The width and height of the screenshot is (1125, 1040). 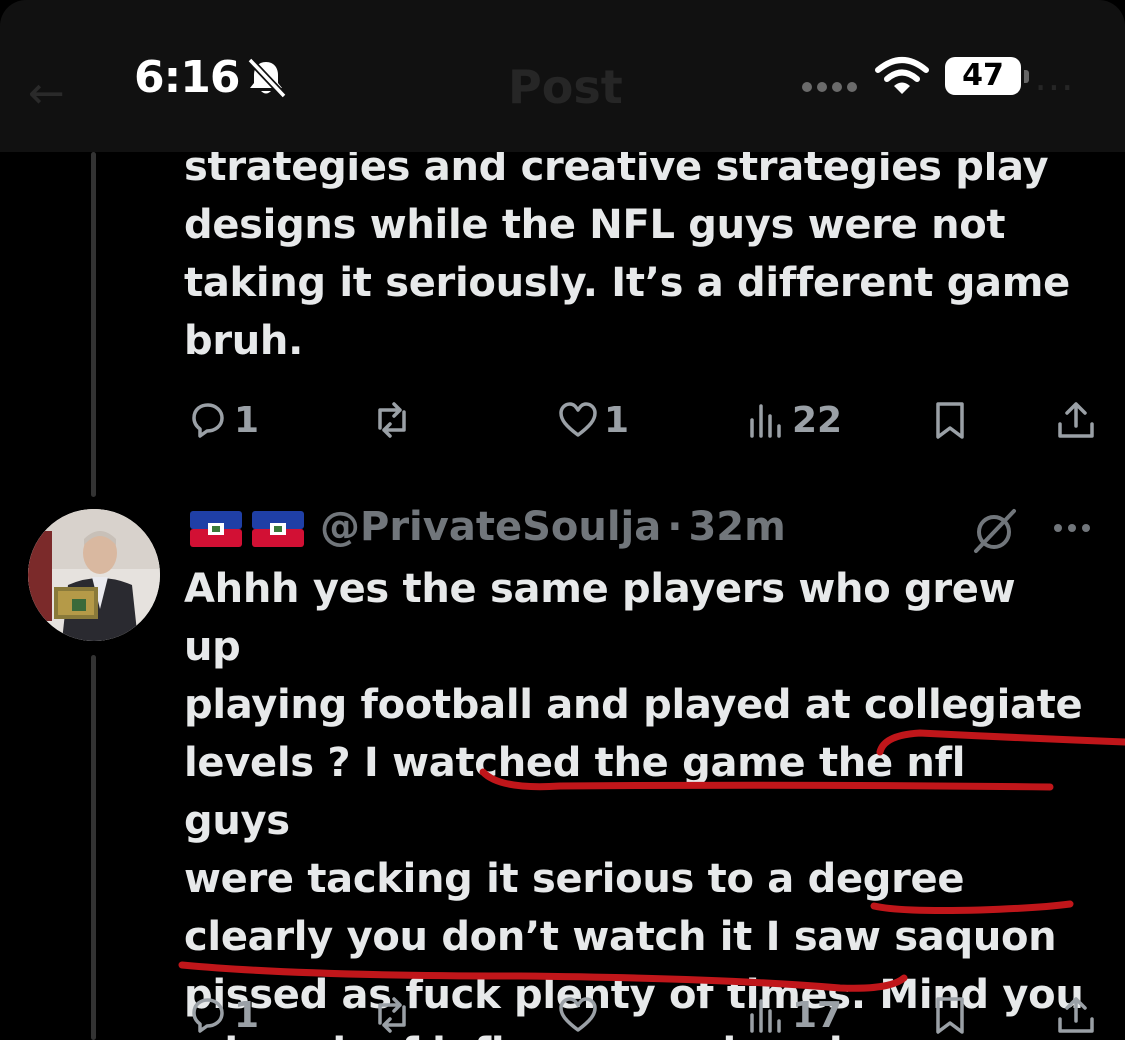 I want to click on views-button: 17, so click(x=793, y=1015).